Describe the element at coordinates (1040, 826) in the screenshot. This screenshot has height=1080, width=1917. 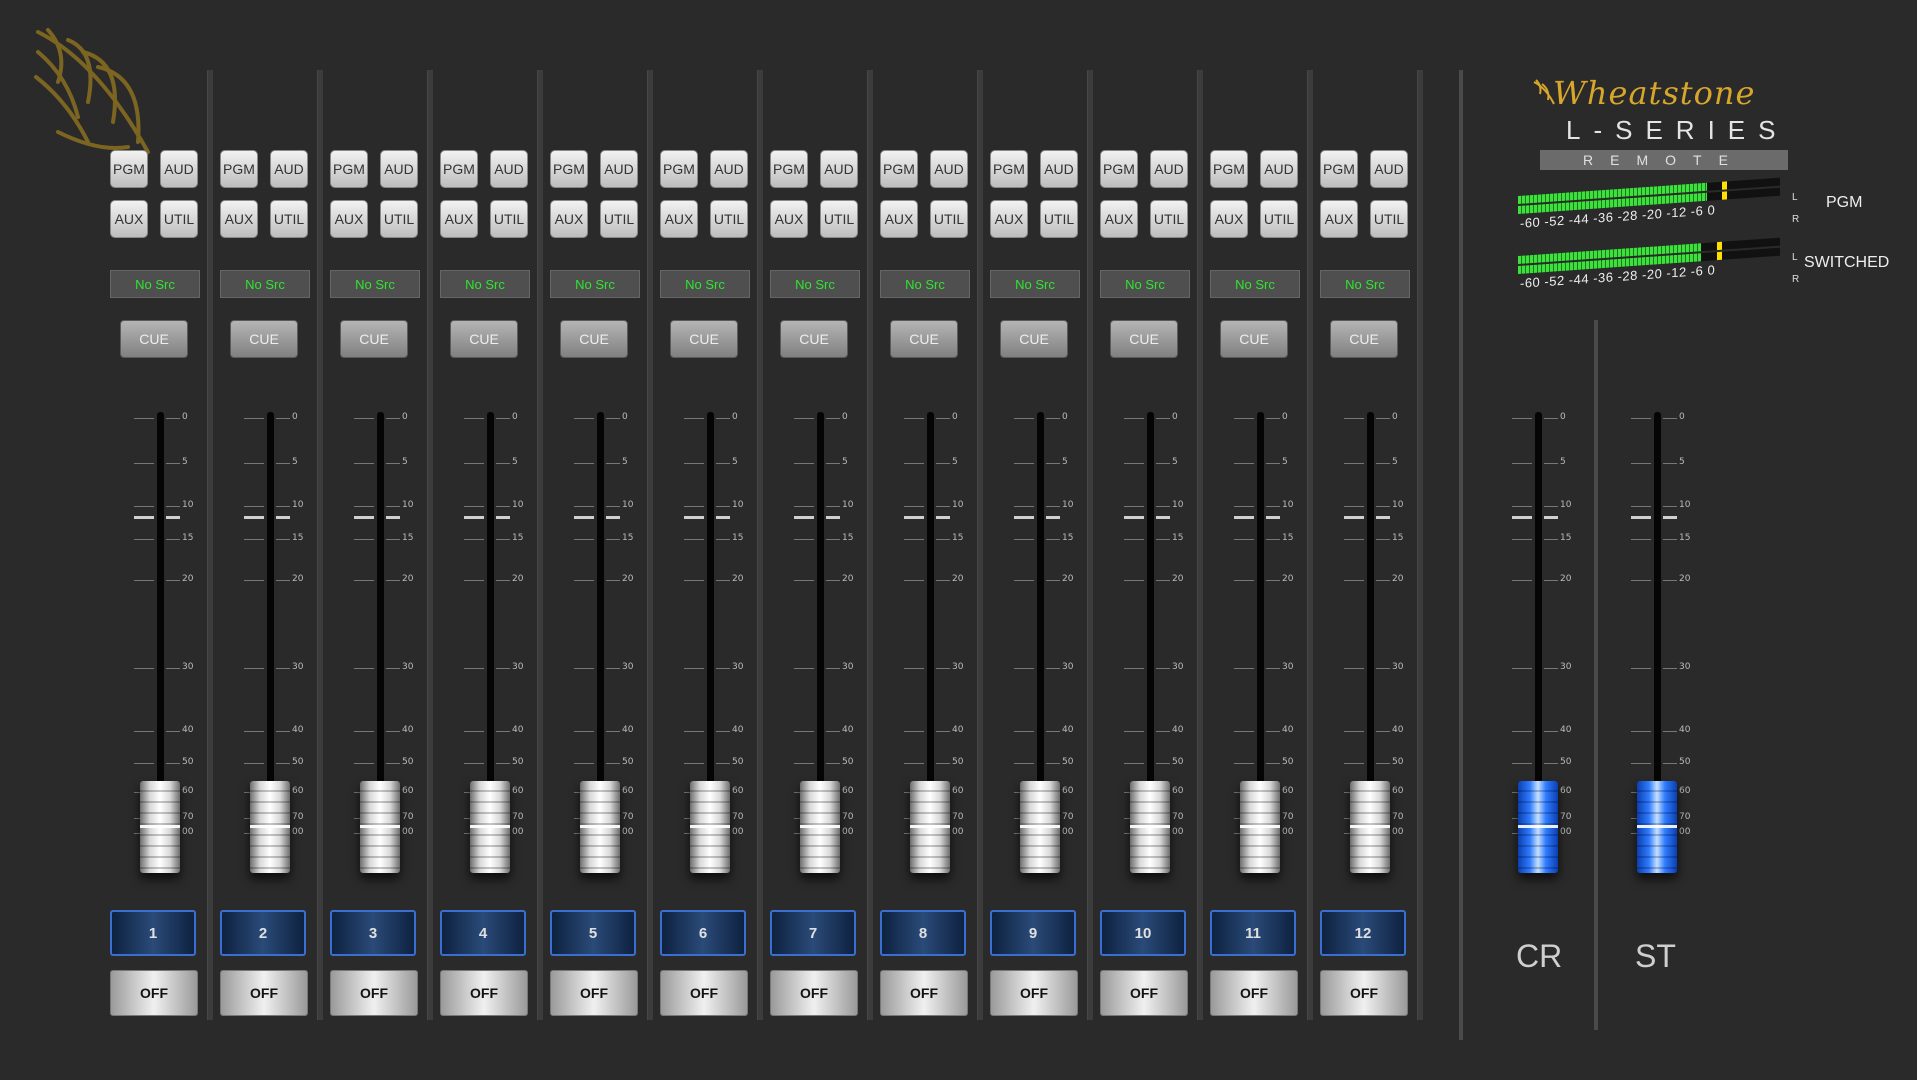
I see `channel-9-fader-knob` at that location.